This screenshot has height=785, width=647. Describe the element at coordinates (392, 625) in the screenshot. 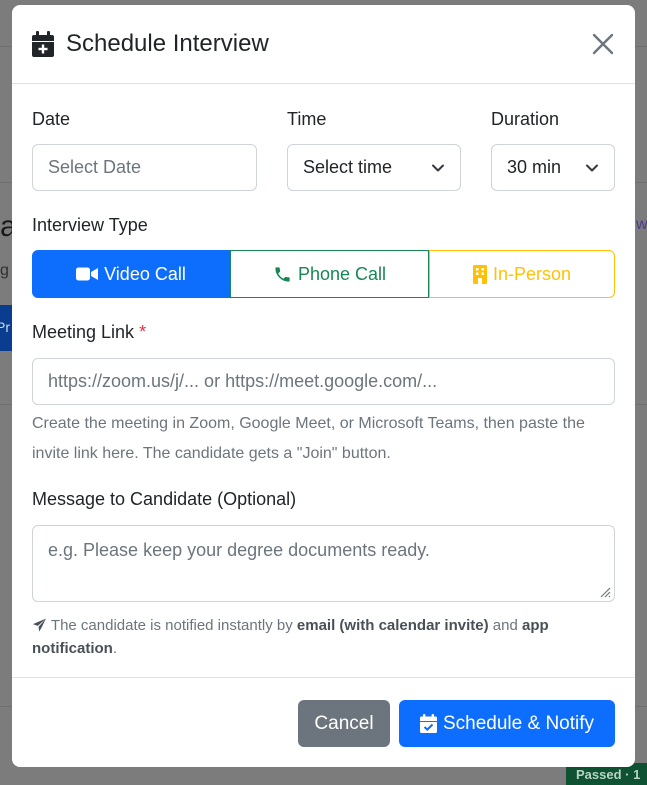

I see `notice-email: email (with calendar invite)` at that location.